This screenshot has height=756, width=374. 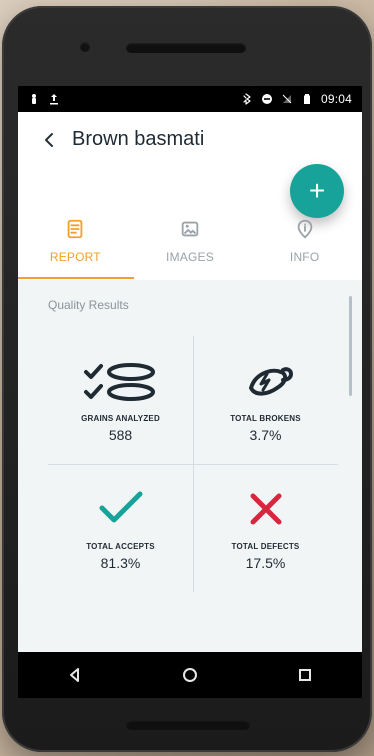 I want to click on back-nav-icon, so click(x=75, y=675).